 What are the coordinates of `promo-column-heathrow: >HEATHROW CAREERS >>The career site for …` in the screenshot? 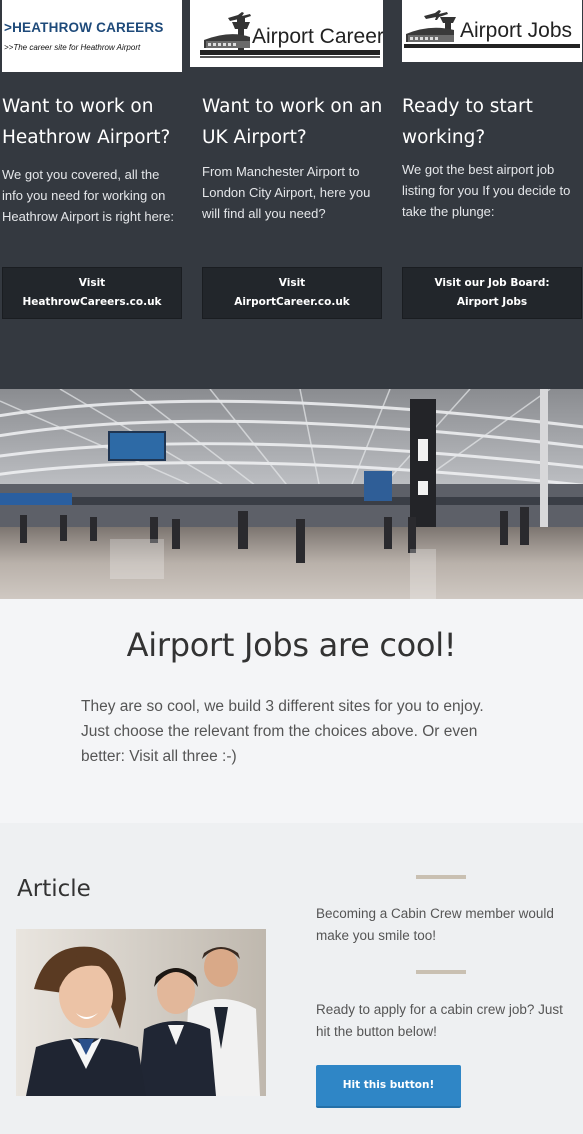 It's located at (92, 194).